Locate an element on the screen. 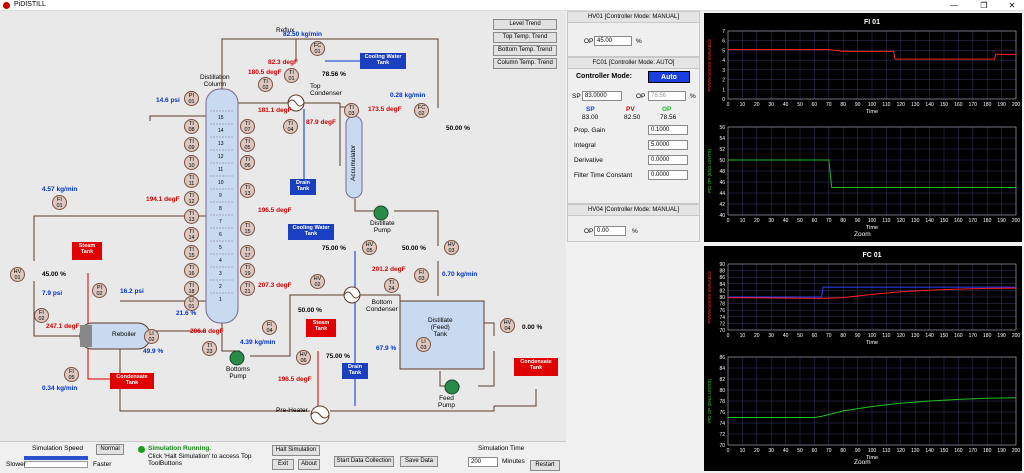  ti14-bubble: TI 14 is located at coordinates (191, 234).